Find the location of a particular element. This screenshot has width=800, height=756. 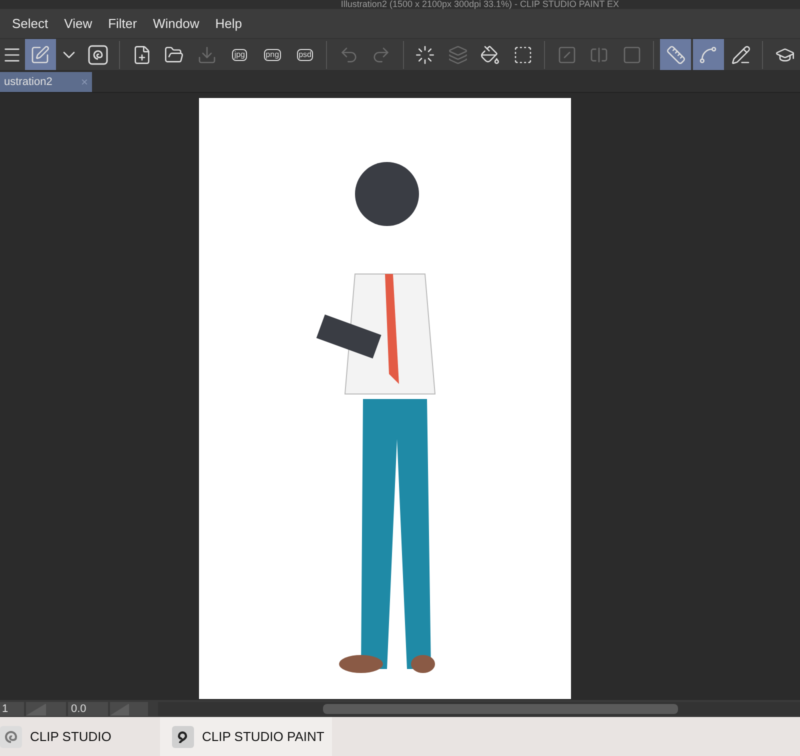

pen-square-icon is located at coordinates (40, 54).